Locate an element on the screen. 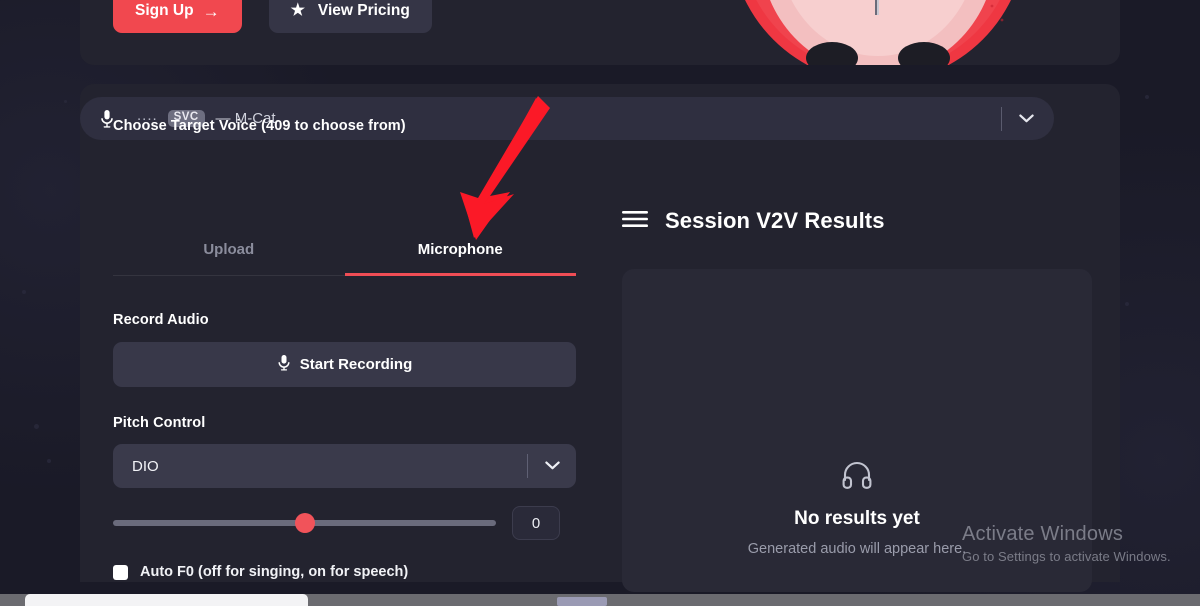 This screenshot has width=1200, height=606. hero-card: Sign Up → ★ View Pricing is located at coordinates (600, 32).